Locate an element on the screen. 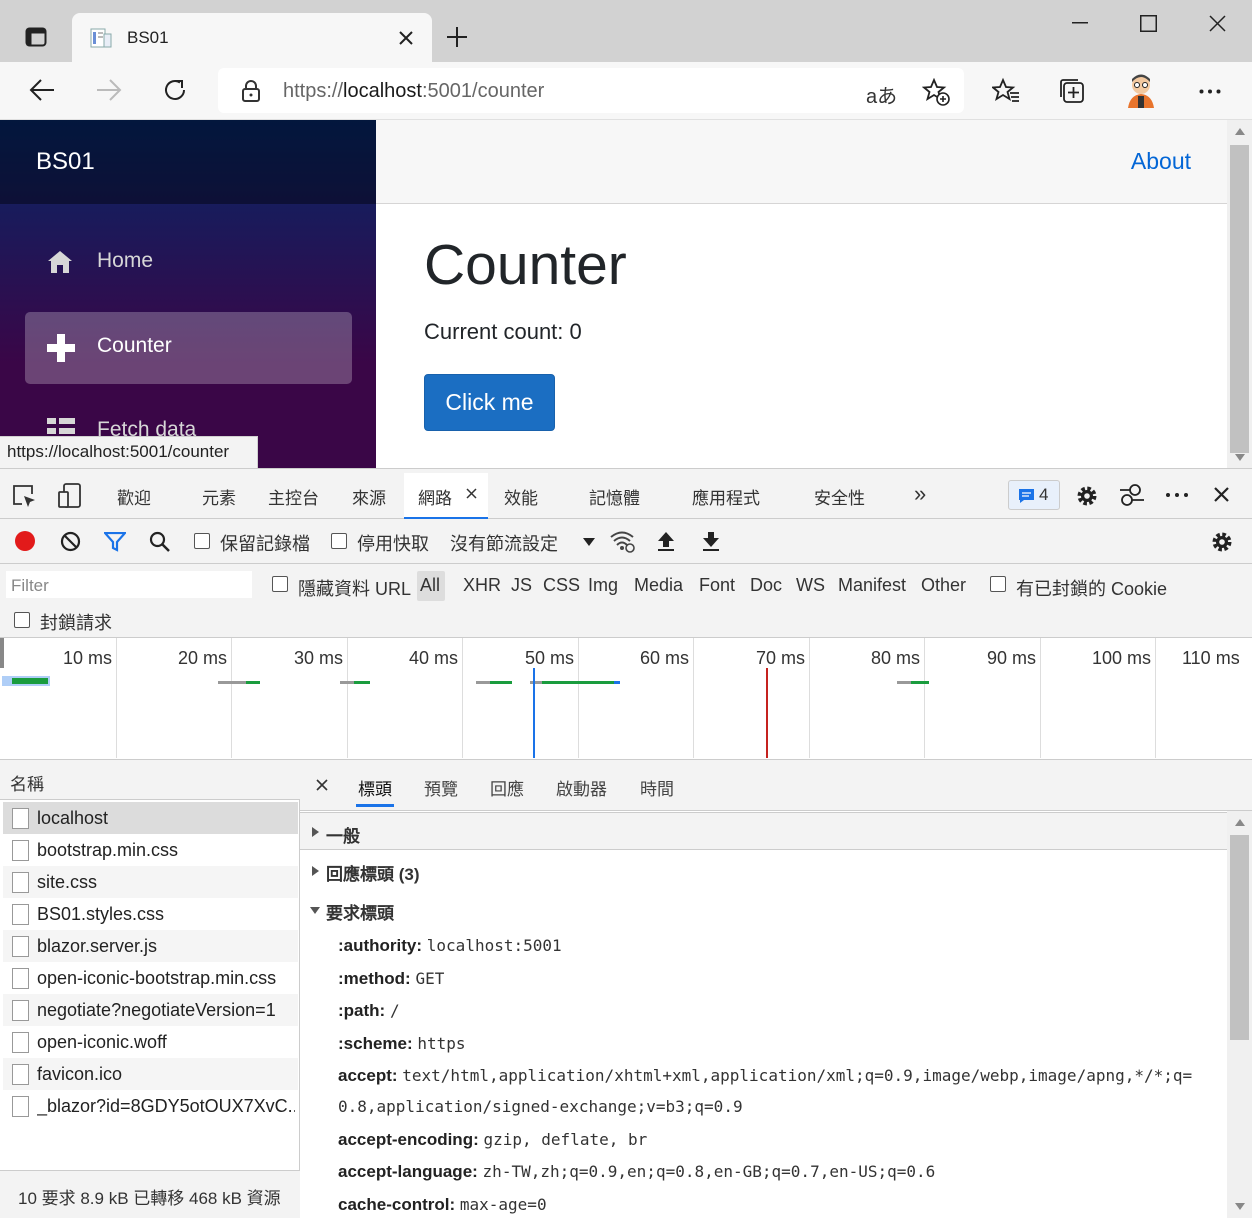 This screenshot has width=1252, height=1218. request-row: BS01.styles.css is located at coordinates (150, 914).